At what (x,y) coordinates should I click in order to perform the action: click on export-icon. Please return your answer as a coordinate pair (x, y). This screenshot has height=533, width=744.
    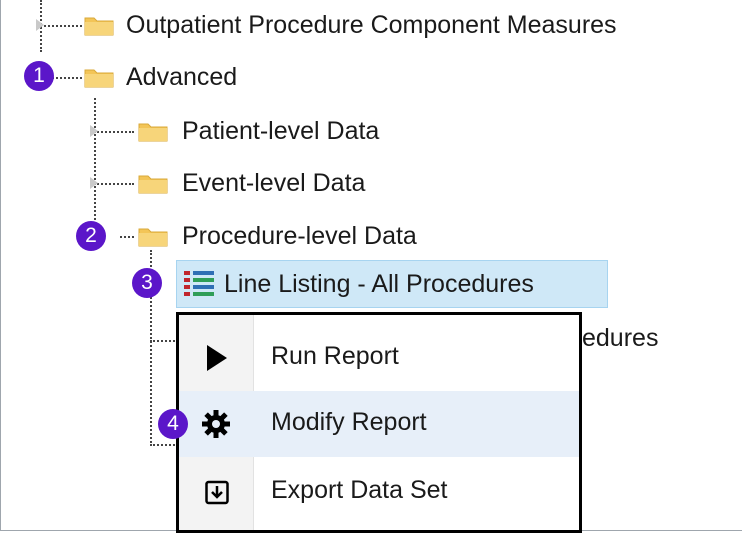
    Looking at the image, I should click on (217, 492).